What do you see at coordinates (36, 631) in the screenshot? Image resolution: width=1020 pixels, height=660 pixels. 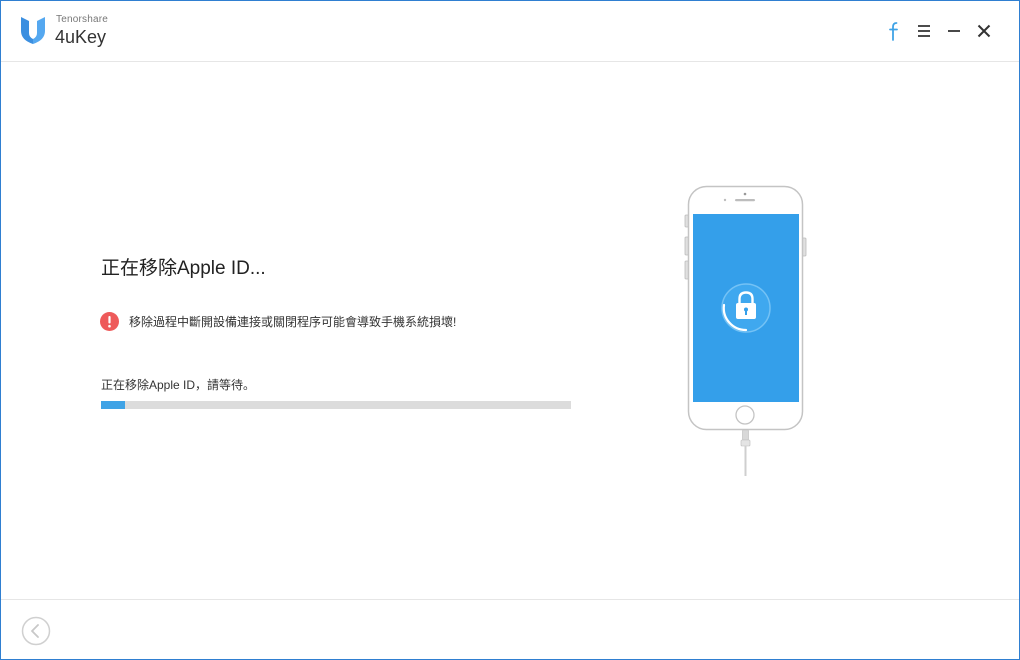 I see `back-arrow-icon` at bounding box center [36, 631].